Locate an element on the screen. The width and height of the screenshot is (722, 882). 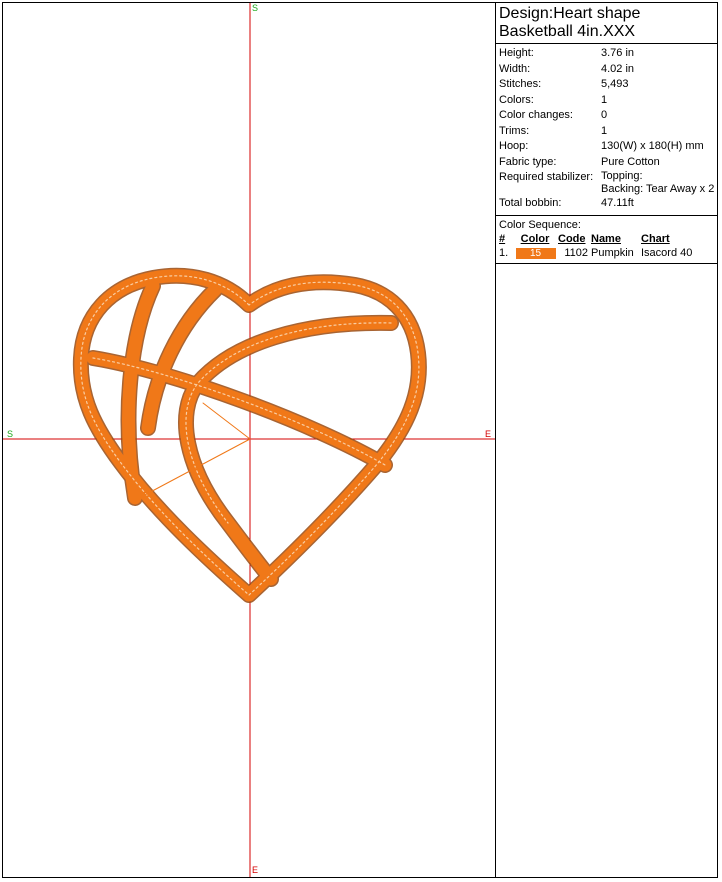
spec-label: Required stabilizer: is located at coordinates (546, 177).